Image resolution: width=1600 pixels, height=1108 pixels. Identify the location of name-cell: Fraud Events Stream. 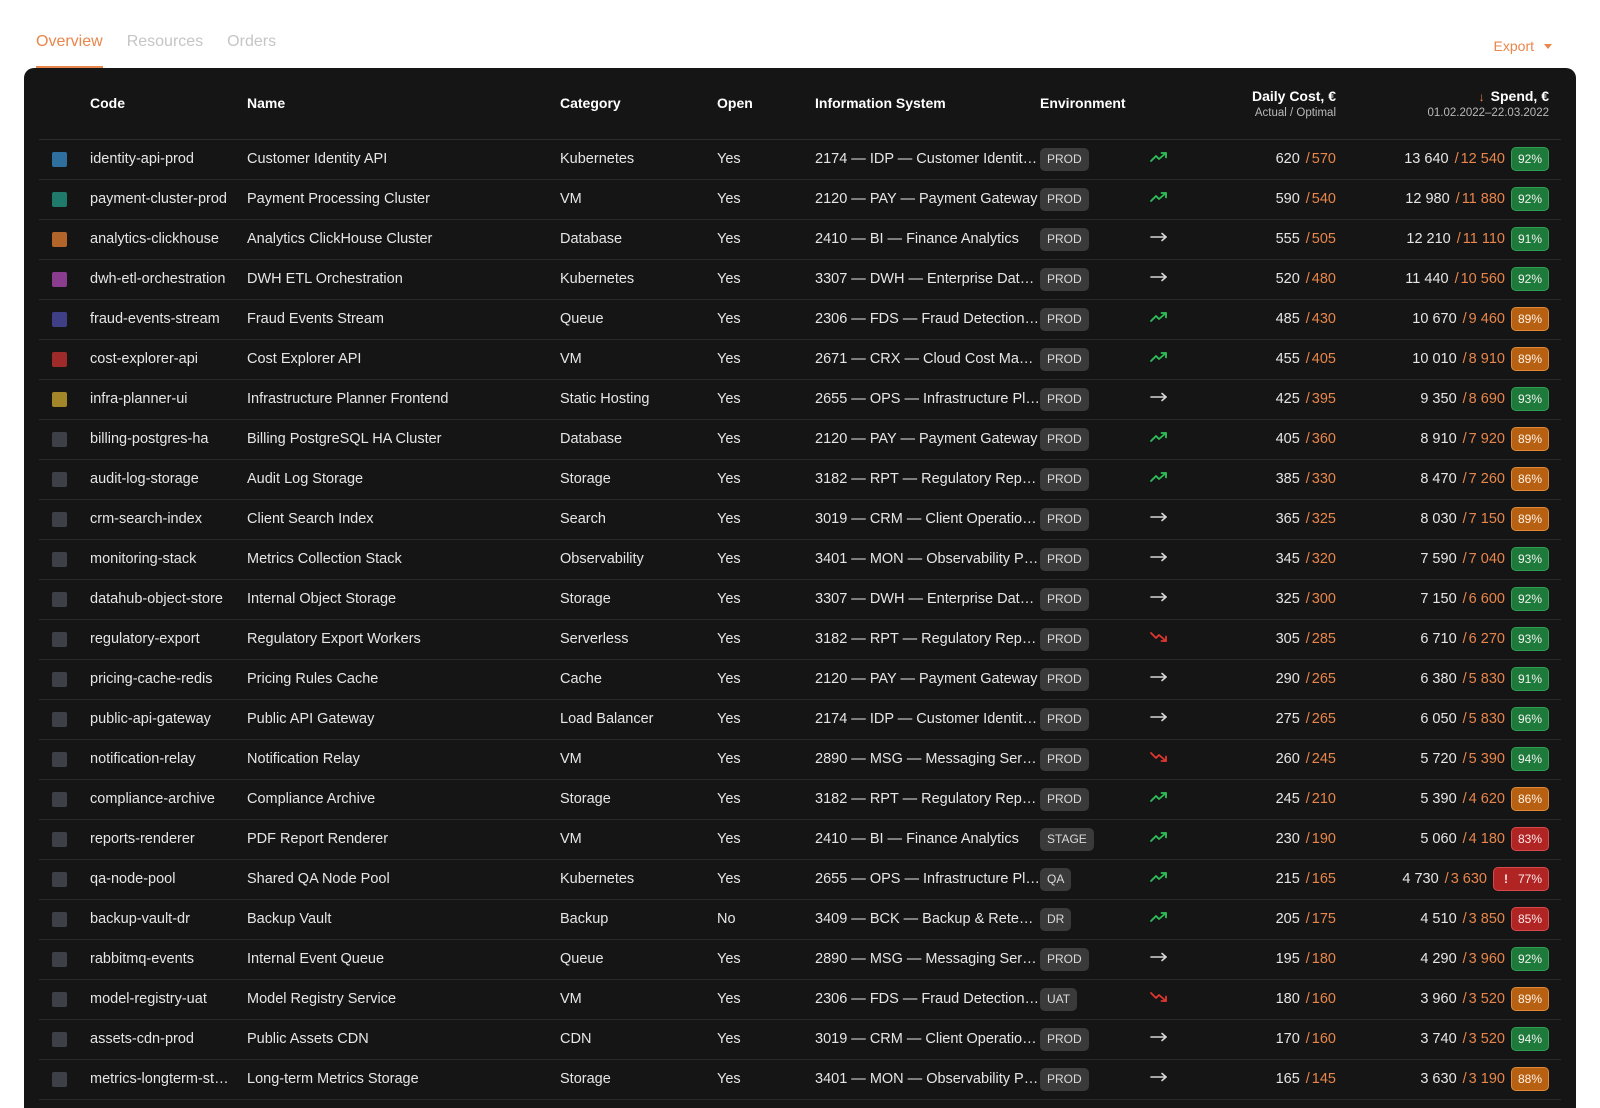
(403, 319).